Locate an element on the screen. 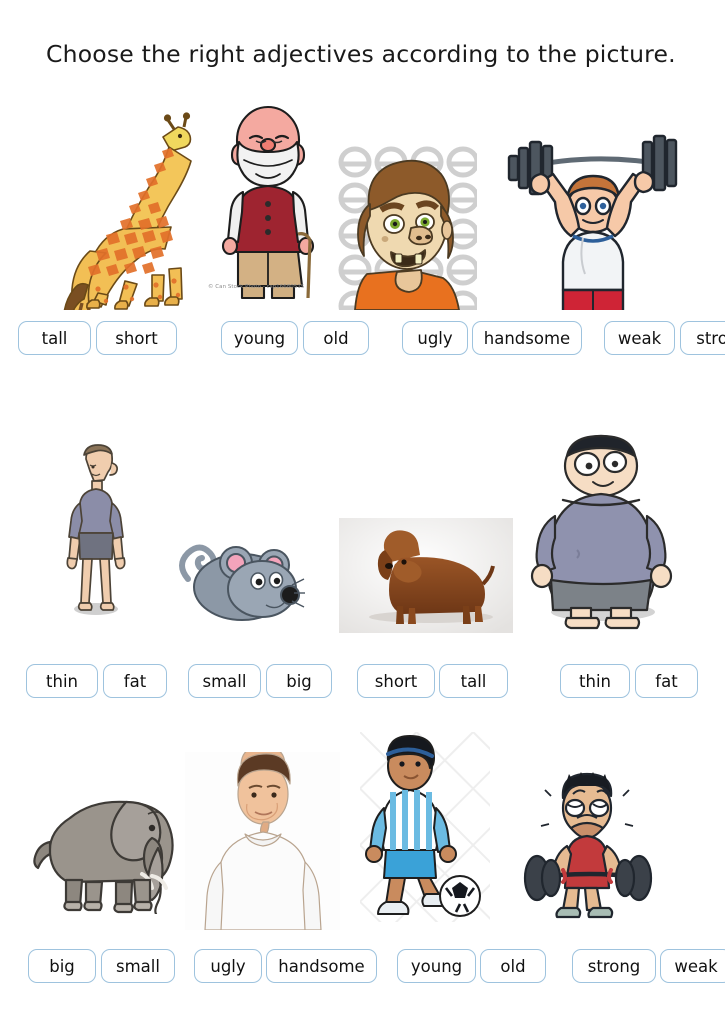 This screenshot has width=725, height=1024. option-old-2: old is located at coordinates (513, 966).